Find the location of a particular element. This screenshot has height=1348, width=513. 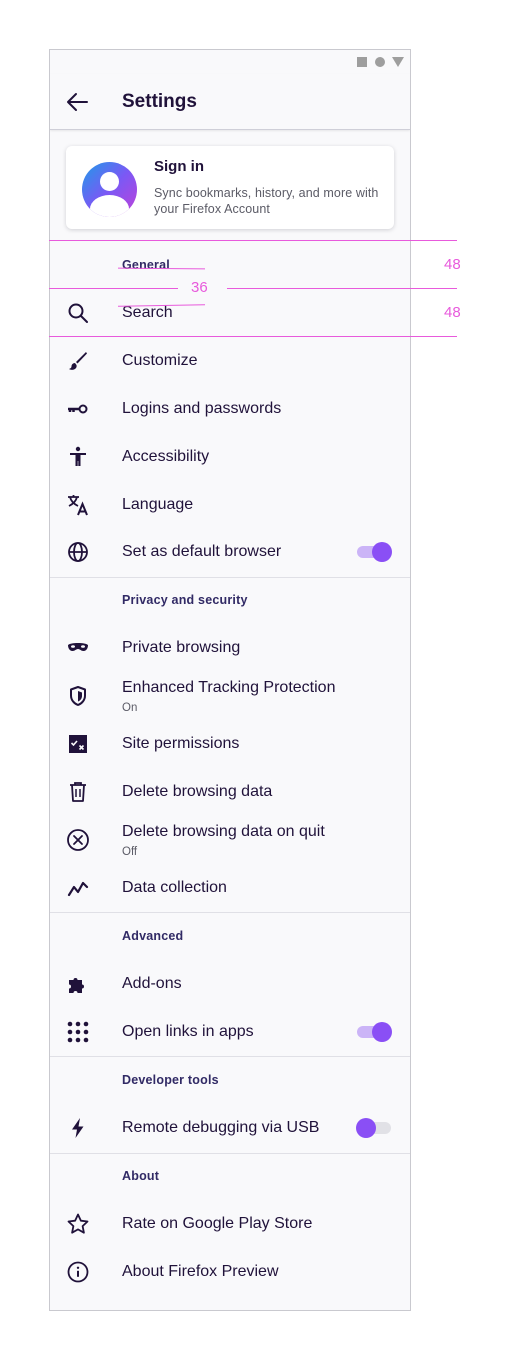

settings-item-logins: Logins and passwords is located at coordinates (230, 409).